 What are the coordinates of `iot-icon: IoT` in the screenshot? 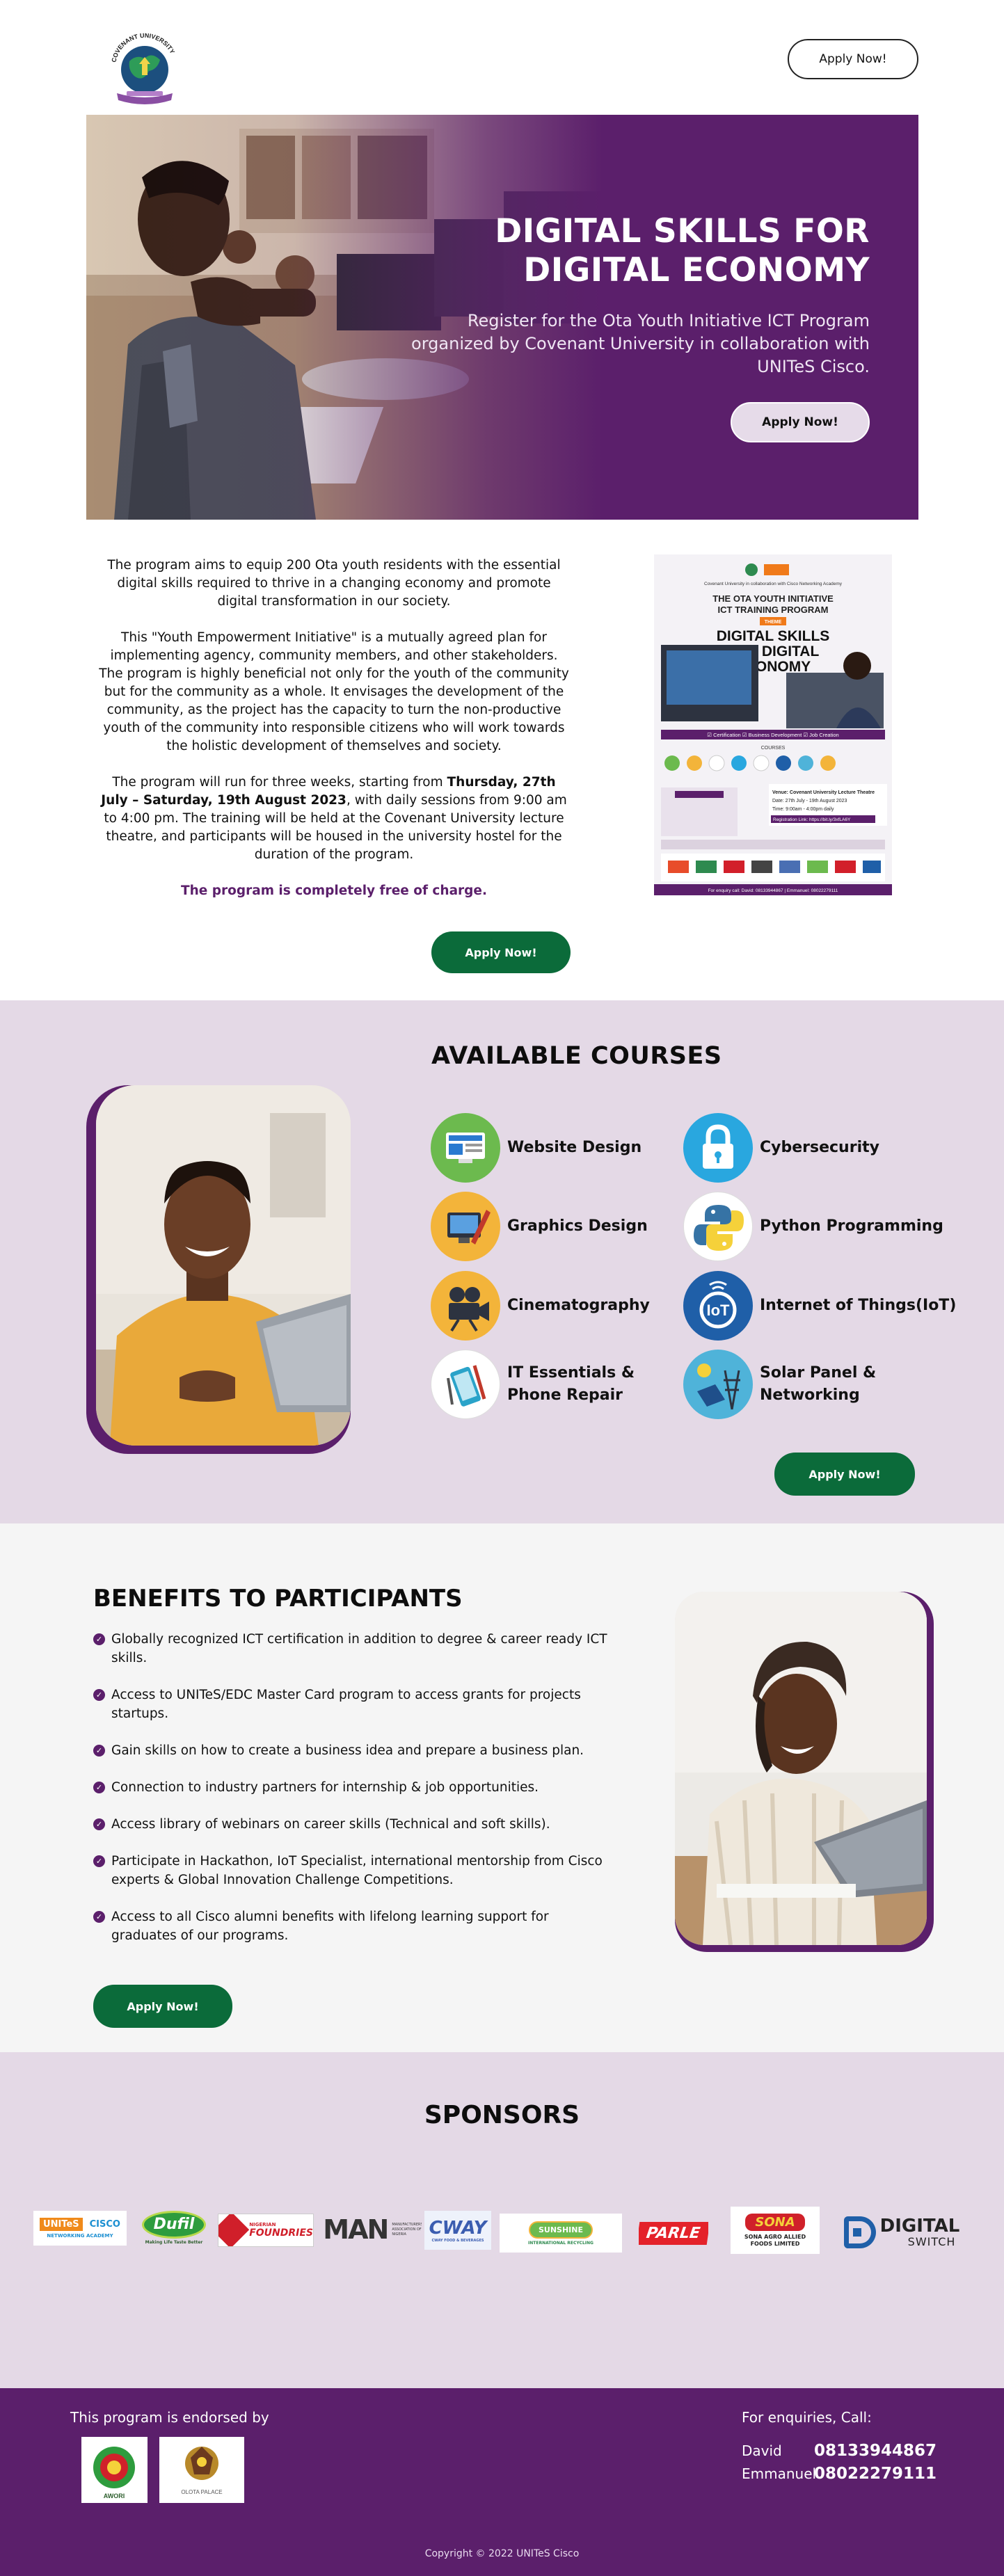 It's located at (718, 1306).